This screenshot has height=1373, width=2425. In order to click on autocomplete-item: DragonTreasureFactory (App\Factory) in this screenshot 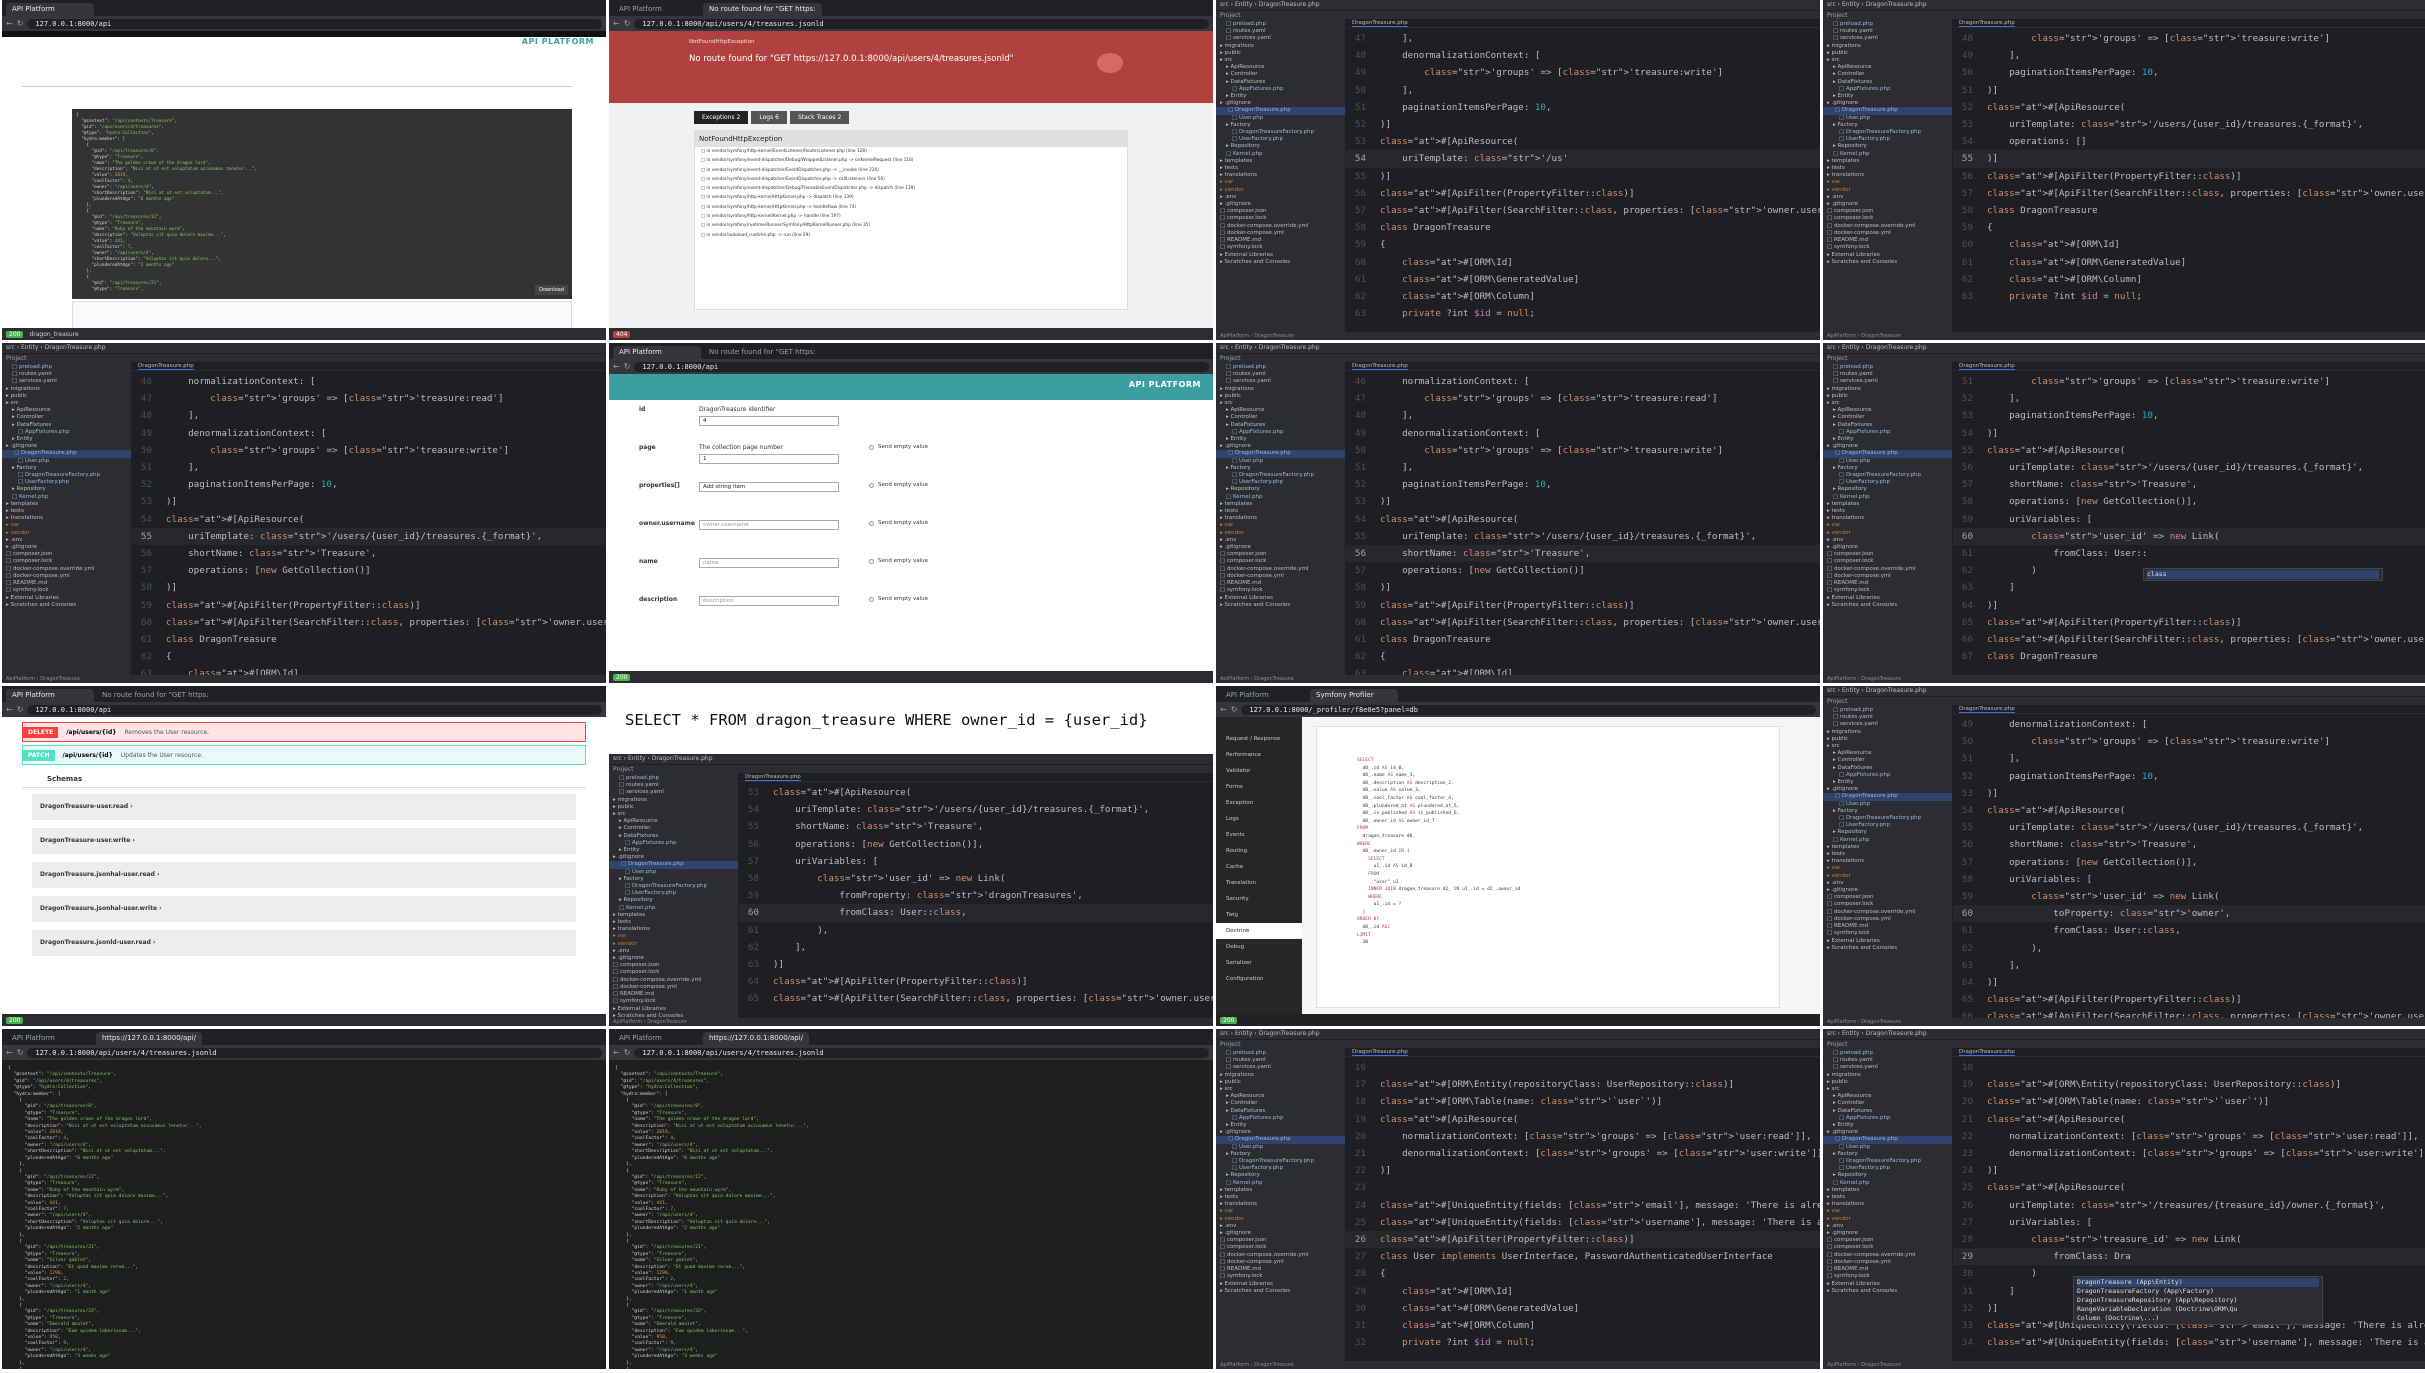, I will do `click(2198, 1291)`.